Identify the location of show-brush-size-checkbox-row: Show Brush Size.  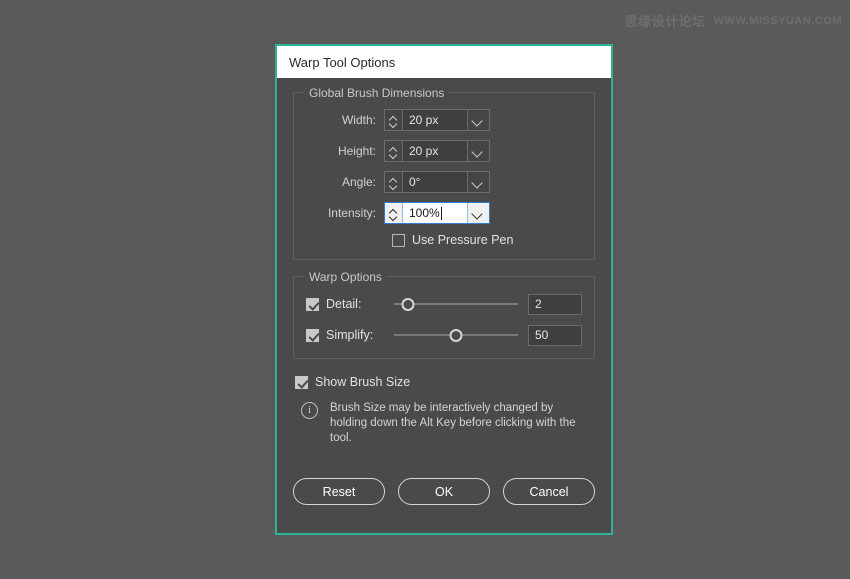
(444, 382).